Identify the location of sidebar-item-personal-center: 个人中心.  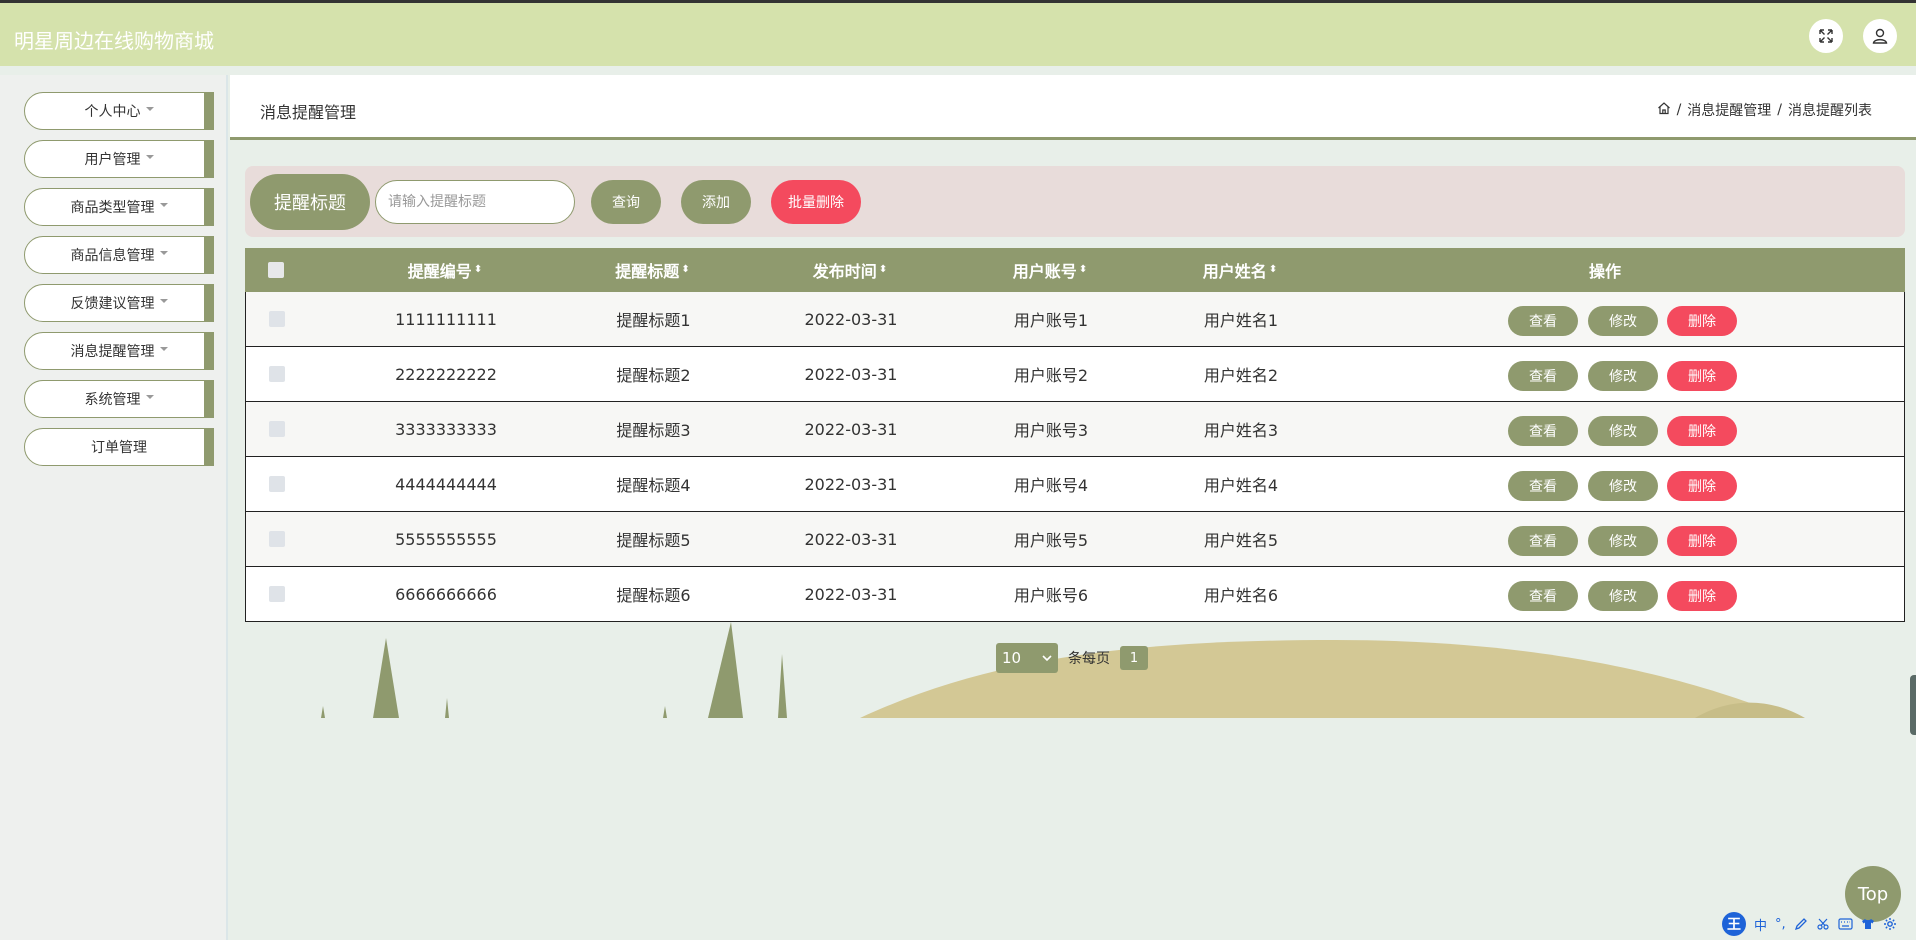
(119, 111).